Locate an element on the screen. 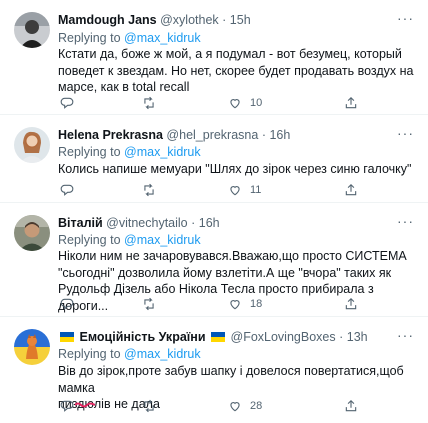 This screenshot has height=423, width=428. tweet-actions: 10 is located at coordinates (212, 103).